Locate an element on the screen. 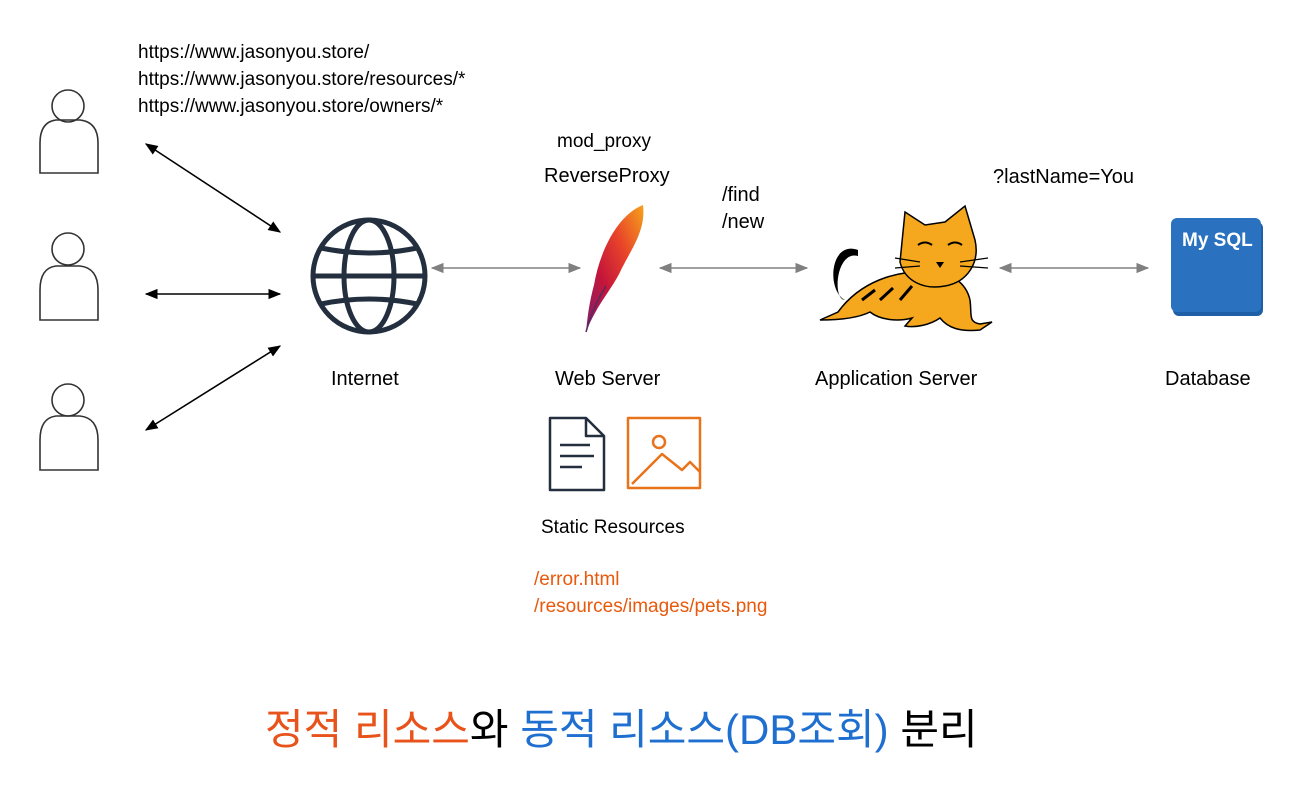  database-label: Database is located at coordinates (1208, 379).